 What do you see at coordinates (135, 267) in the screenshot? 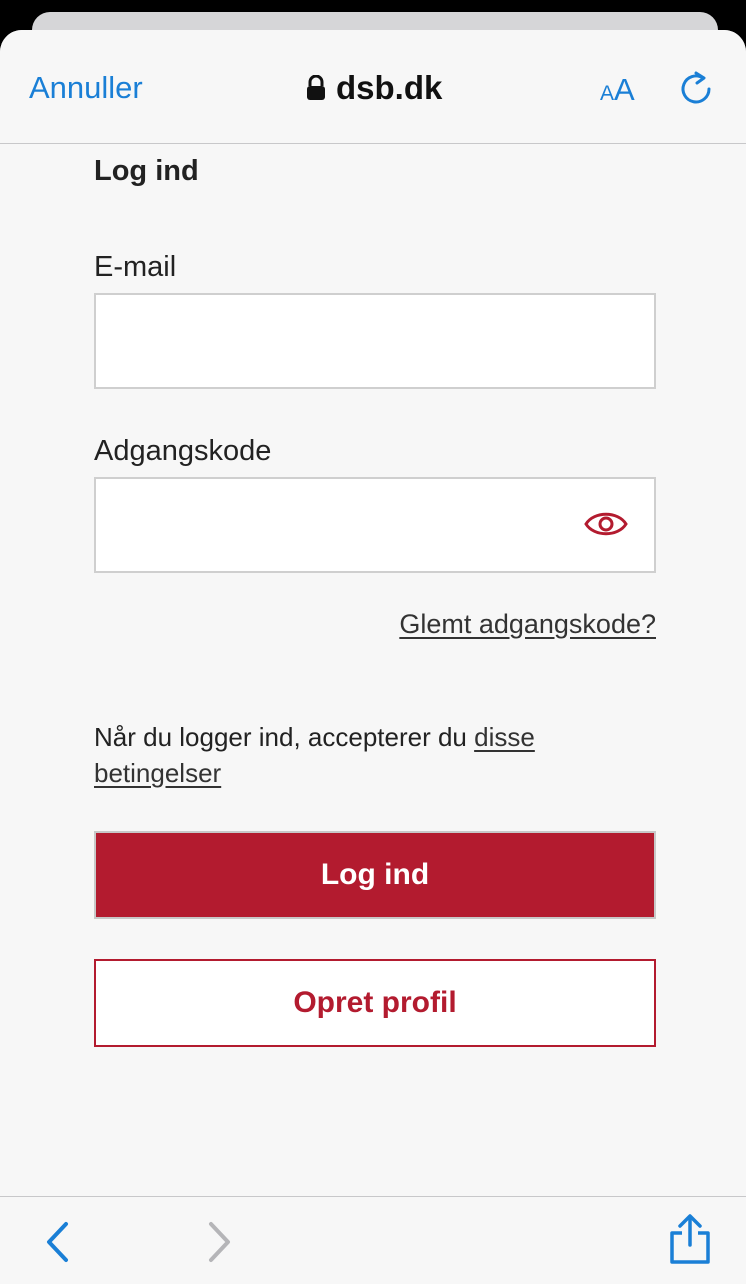
I see `email-label: E-mail` at bounding box center [135, 267].